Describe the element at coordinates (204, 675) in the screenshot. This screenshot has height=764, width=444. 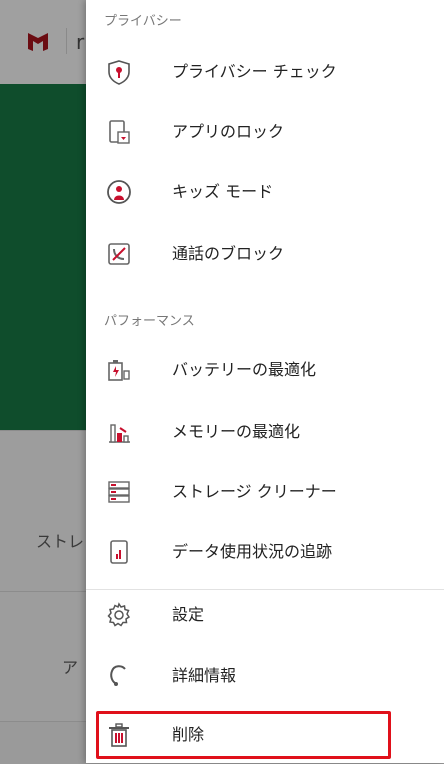
I see `menu-item-label: 詳細情報` at that location.